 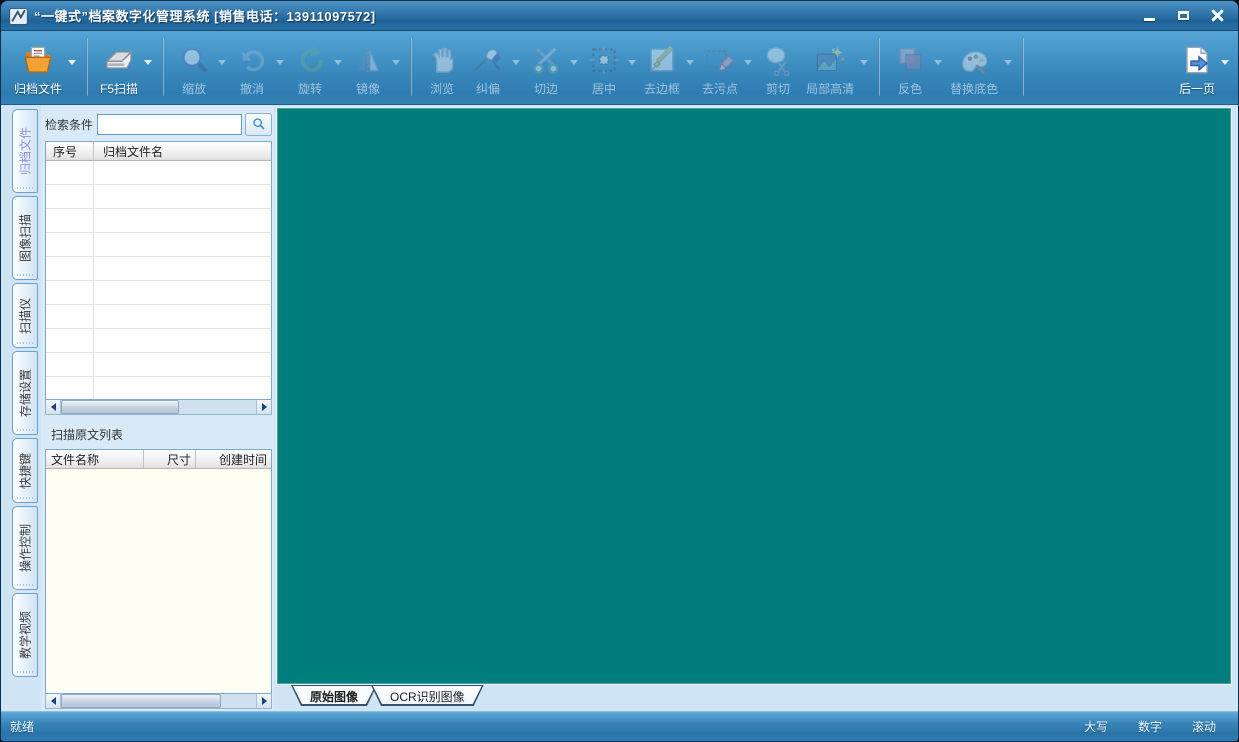 I want to click on scan-table-header: 文件名称 尺寸 创建时间, so click(x=158, y=459).